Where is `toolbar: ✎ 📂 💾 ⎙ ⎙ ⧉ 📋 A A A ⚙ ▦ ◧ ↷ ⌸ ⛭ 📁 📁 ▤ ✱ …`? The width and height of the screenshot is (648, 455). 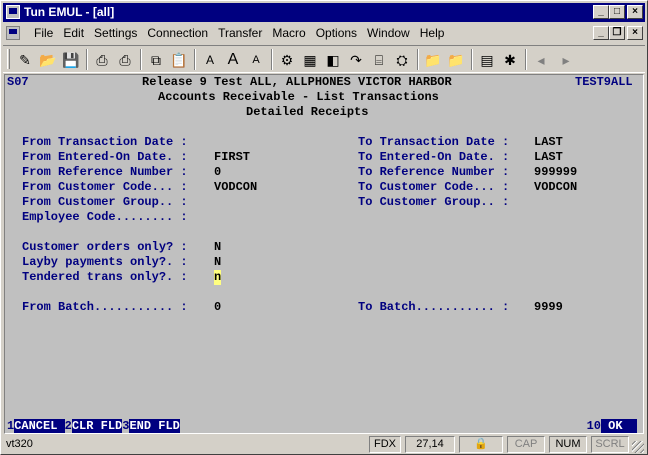 toolbar: ✎ 📂 💾 ⎙ ⎙ ⧉ 📋 A A A ⚙ ▦ ◧ ↷ ⌸ ⛭ 📁 📁 ▤ ✱ … is located at coordinates (324, 59).